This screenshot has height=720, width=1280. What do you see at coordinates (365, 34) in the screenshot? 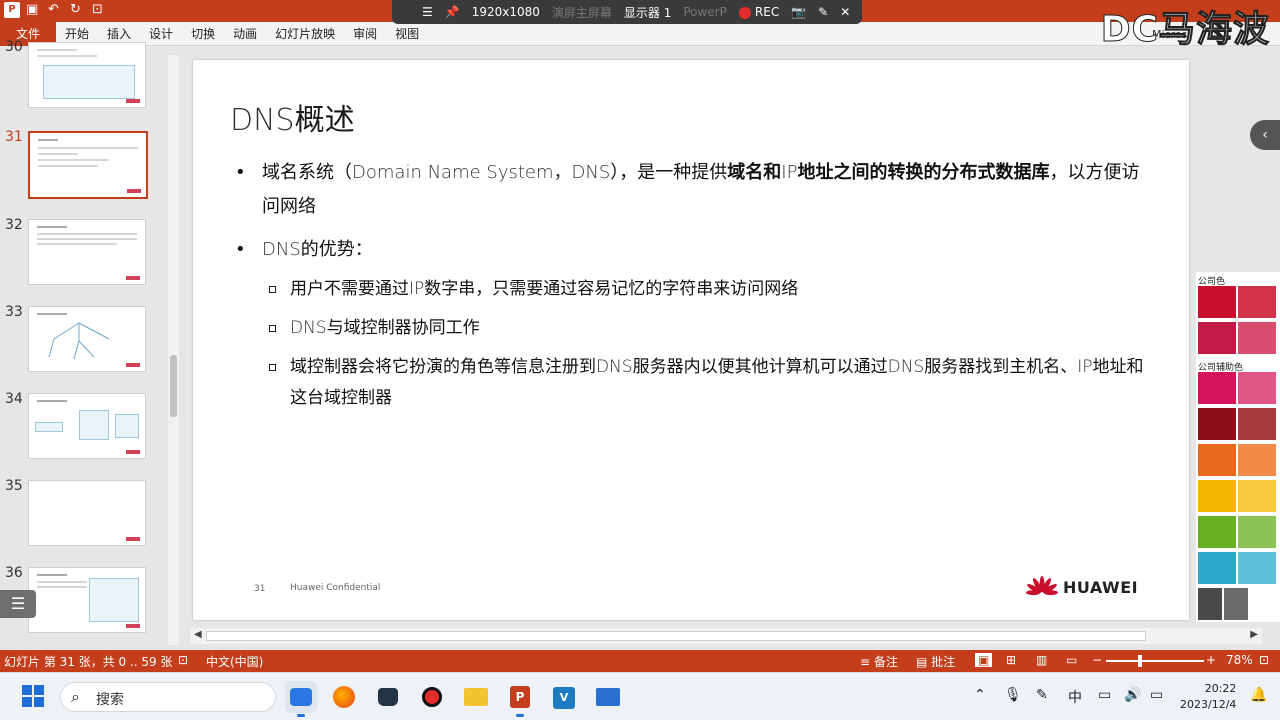
I see `tab-review: 审阅` at bounding box center [365, 34].